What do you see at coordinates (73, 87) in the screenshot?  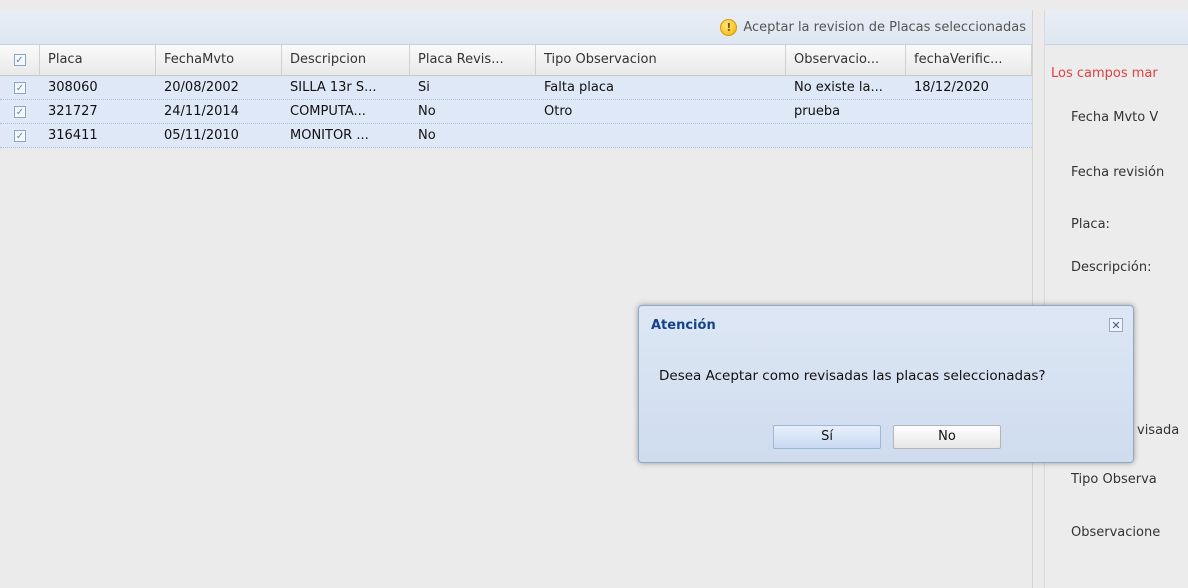 I see `cell-placa: 308060` at bounding box center [73, 87].